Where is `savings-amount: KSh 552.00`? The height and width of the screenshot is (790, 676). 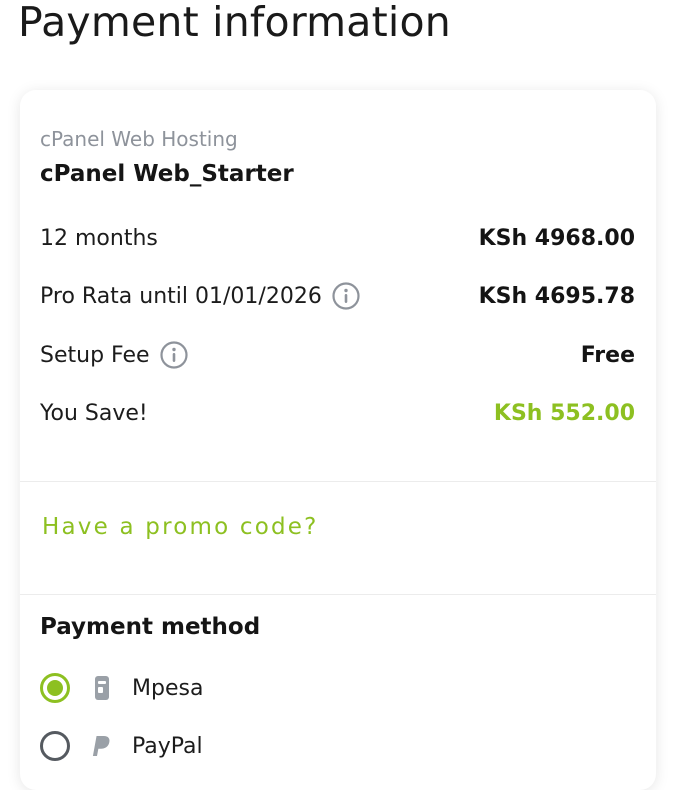
savings-amount: KSh 552.00 is located at coordinates (564, 413).